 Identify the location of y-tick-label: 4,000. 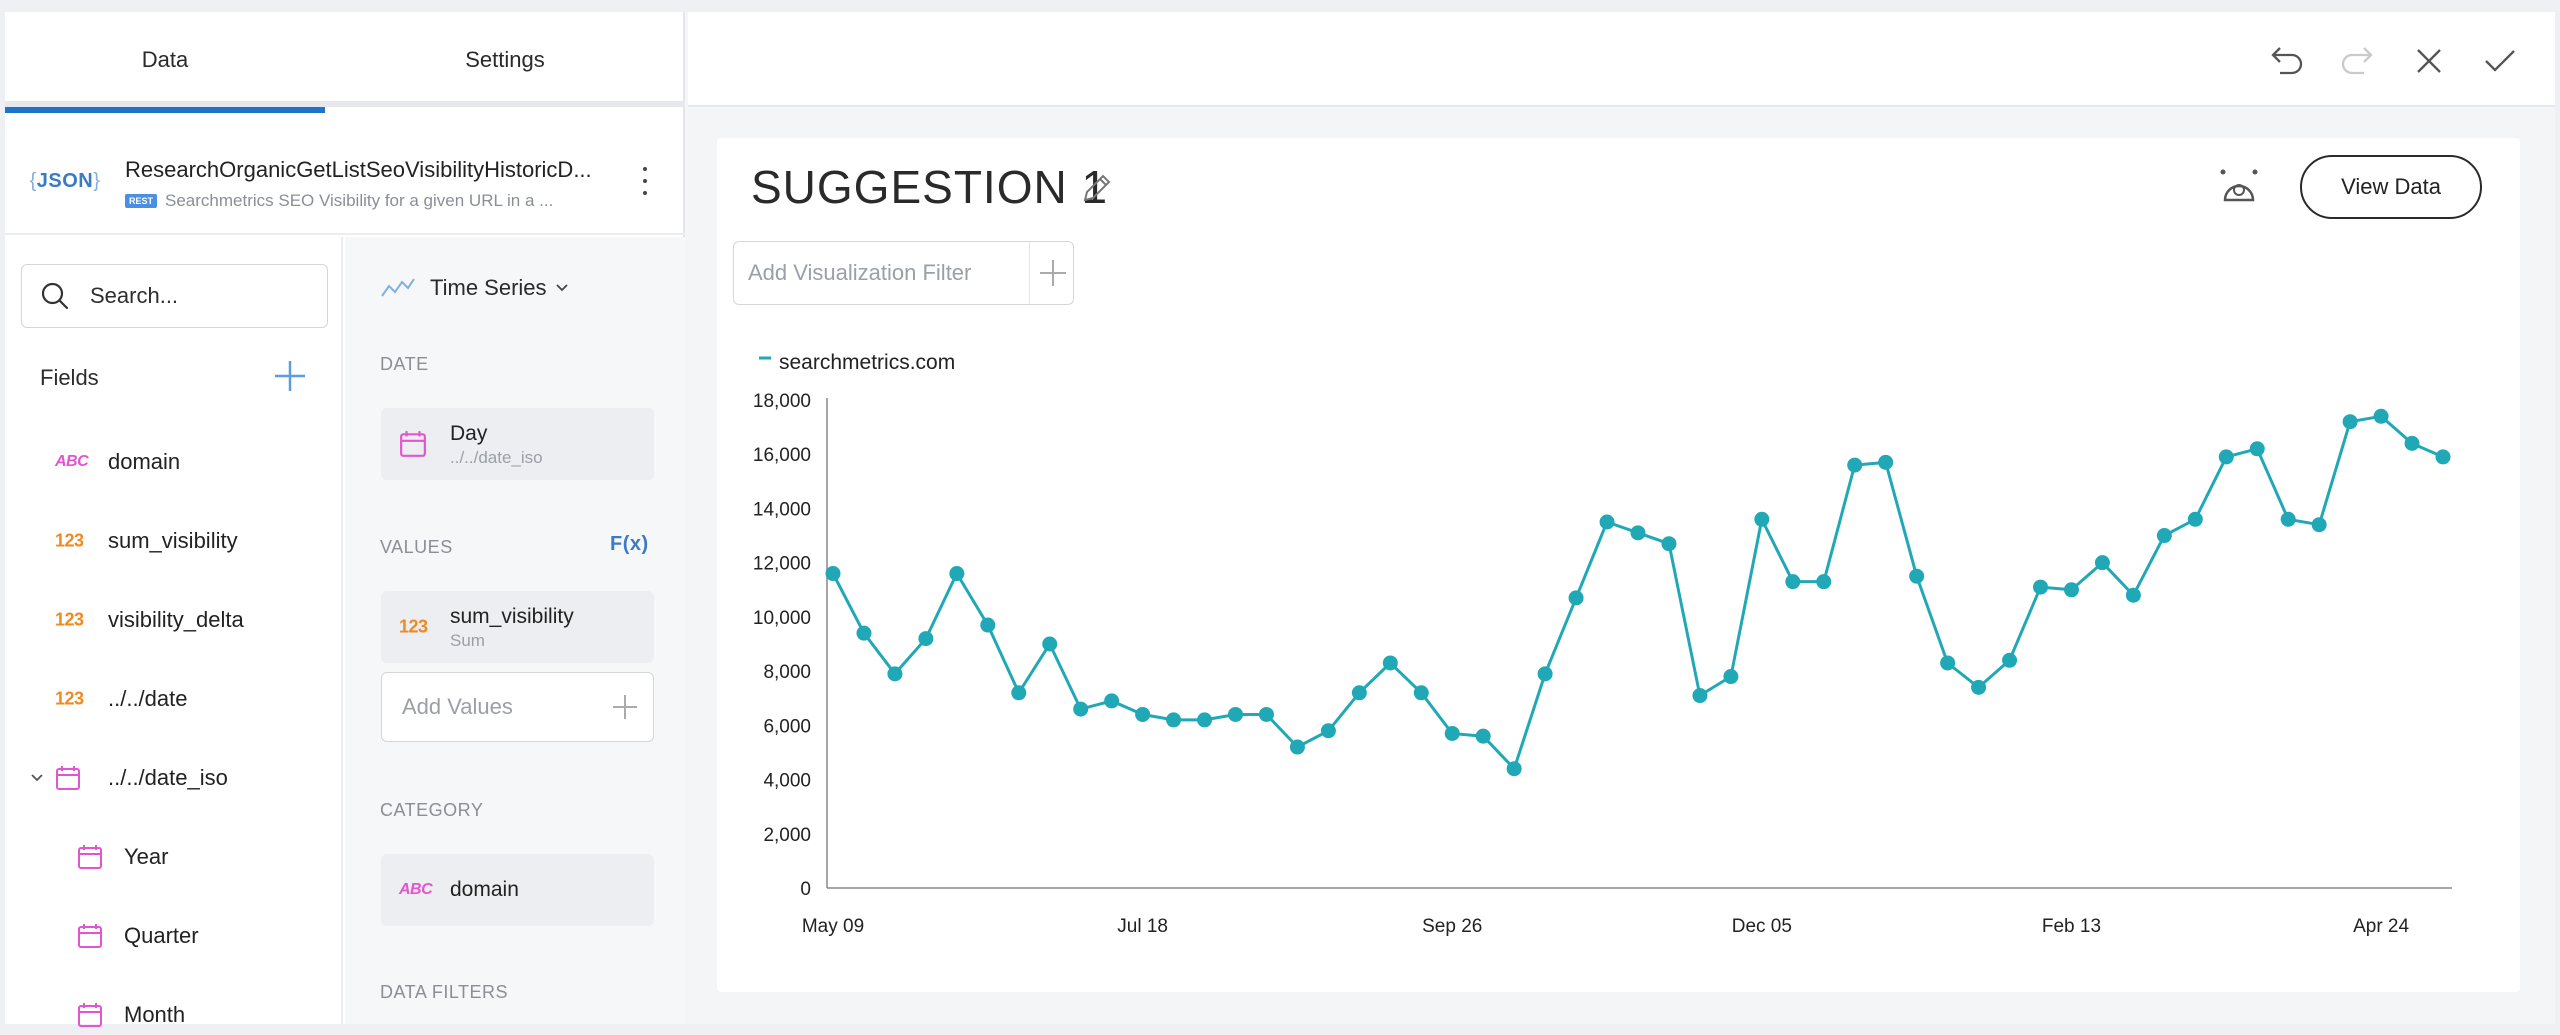
(787, 781).